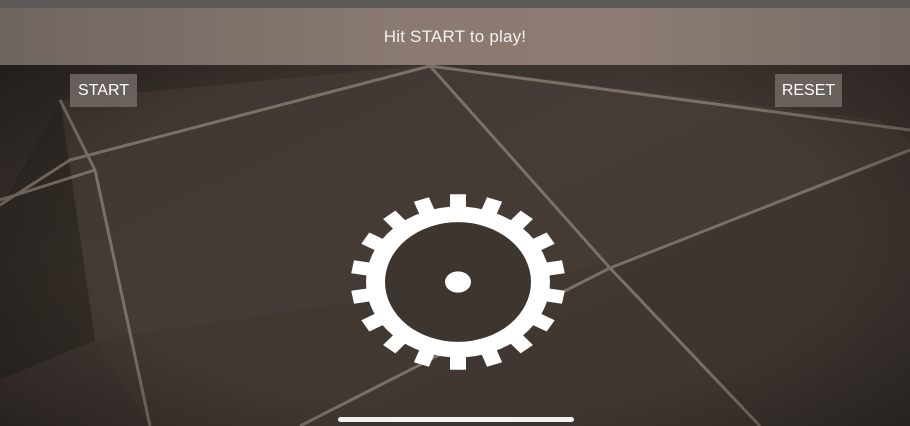 The height and width of the screenshot is (426, 910). I want to click on reset-button: RESET, so click(808, 90).